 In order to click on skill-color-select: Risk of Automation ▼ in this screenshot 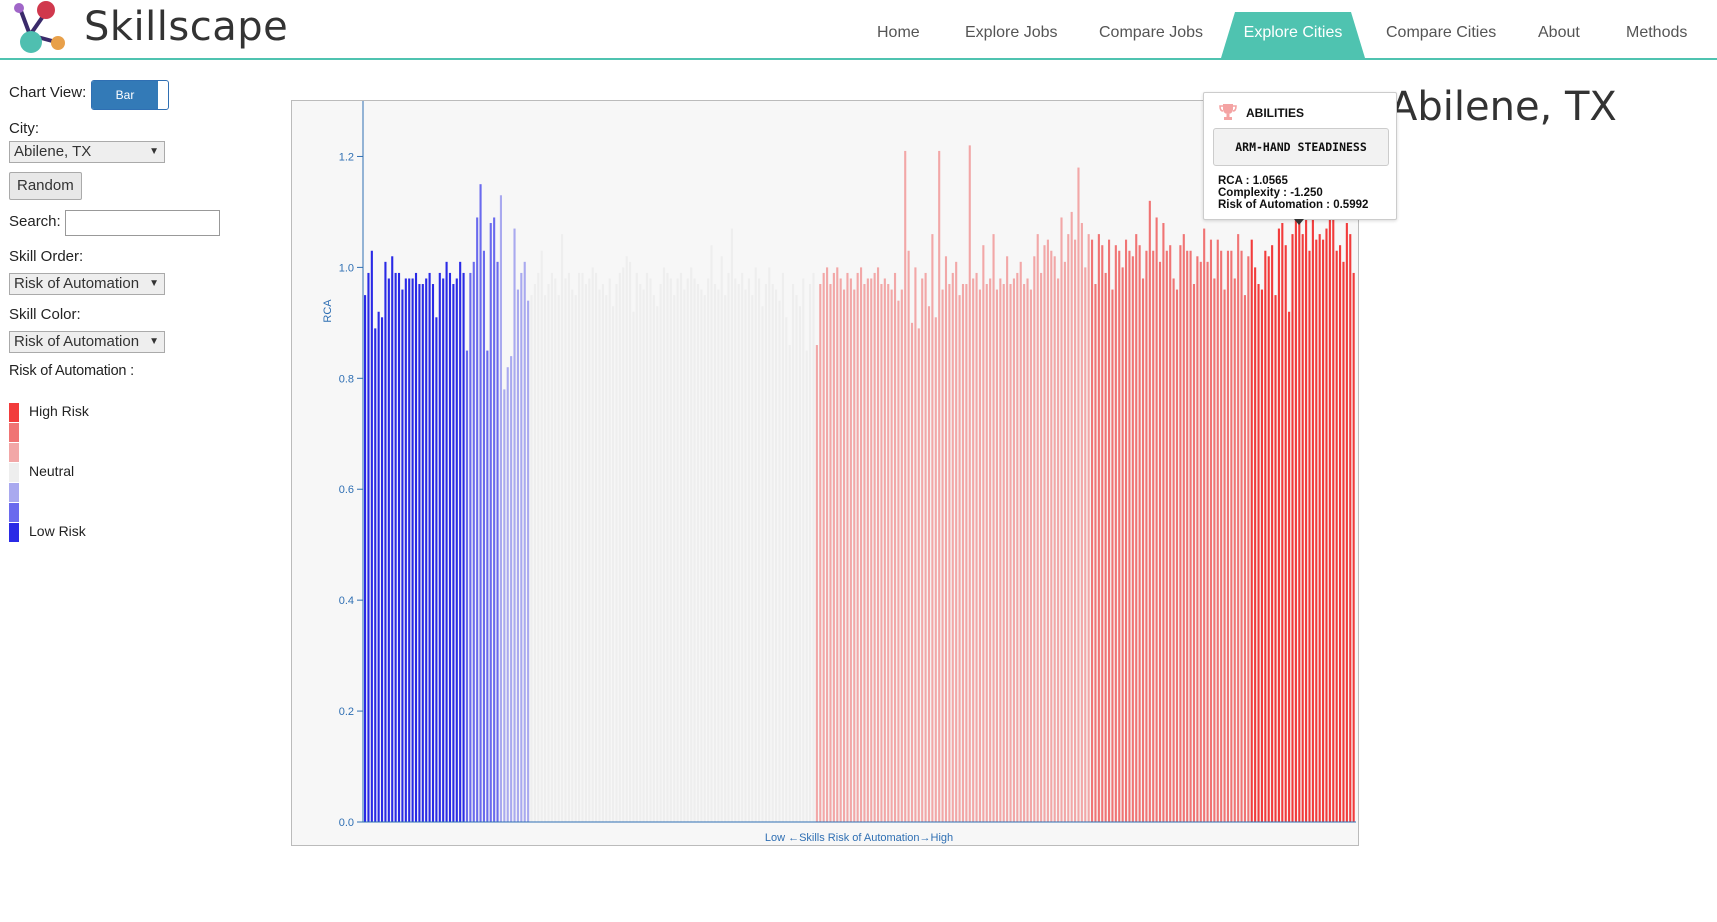, I will do `click(87, 342)`.